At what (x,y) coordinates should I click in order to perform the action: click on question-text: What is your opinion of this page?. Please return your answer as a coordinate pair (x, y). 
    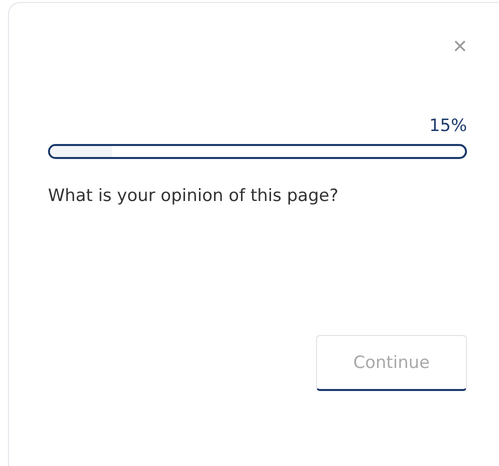
    Looking at the image, I should click on (194, 196).